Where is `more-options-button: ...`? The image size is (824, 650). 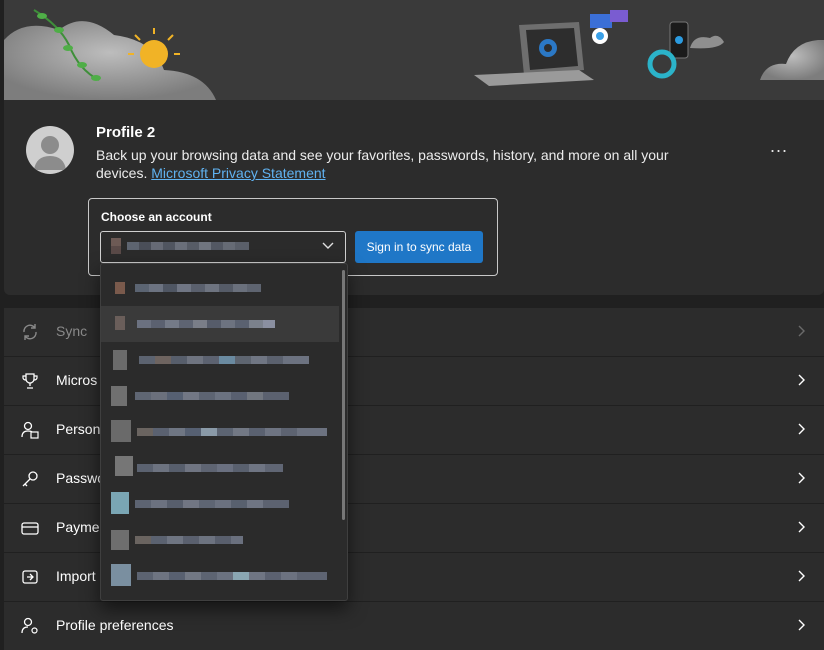
more-options-button: ... is located at coordinates (779, 149).